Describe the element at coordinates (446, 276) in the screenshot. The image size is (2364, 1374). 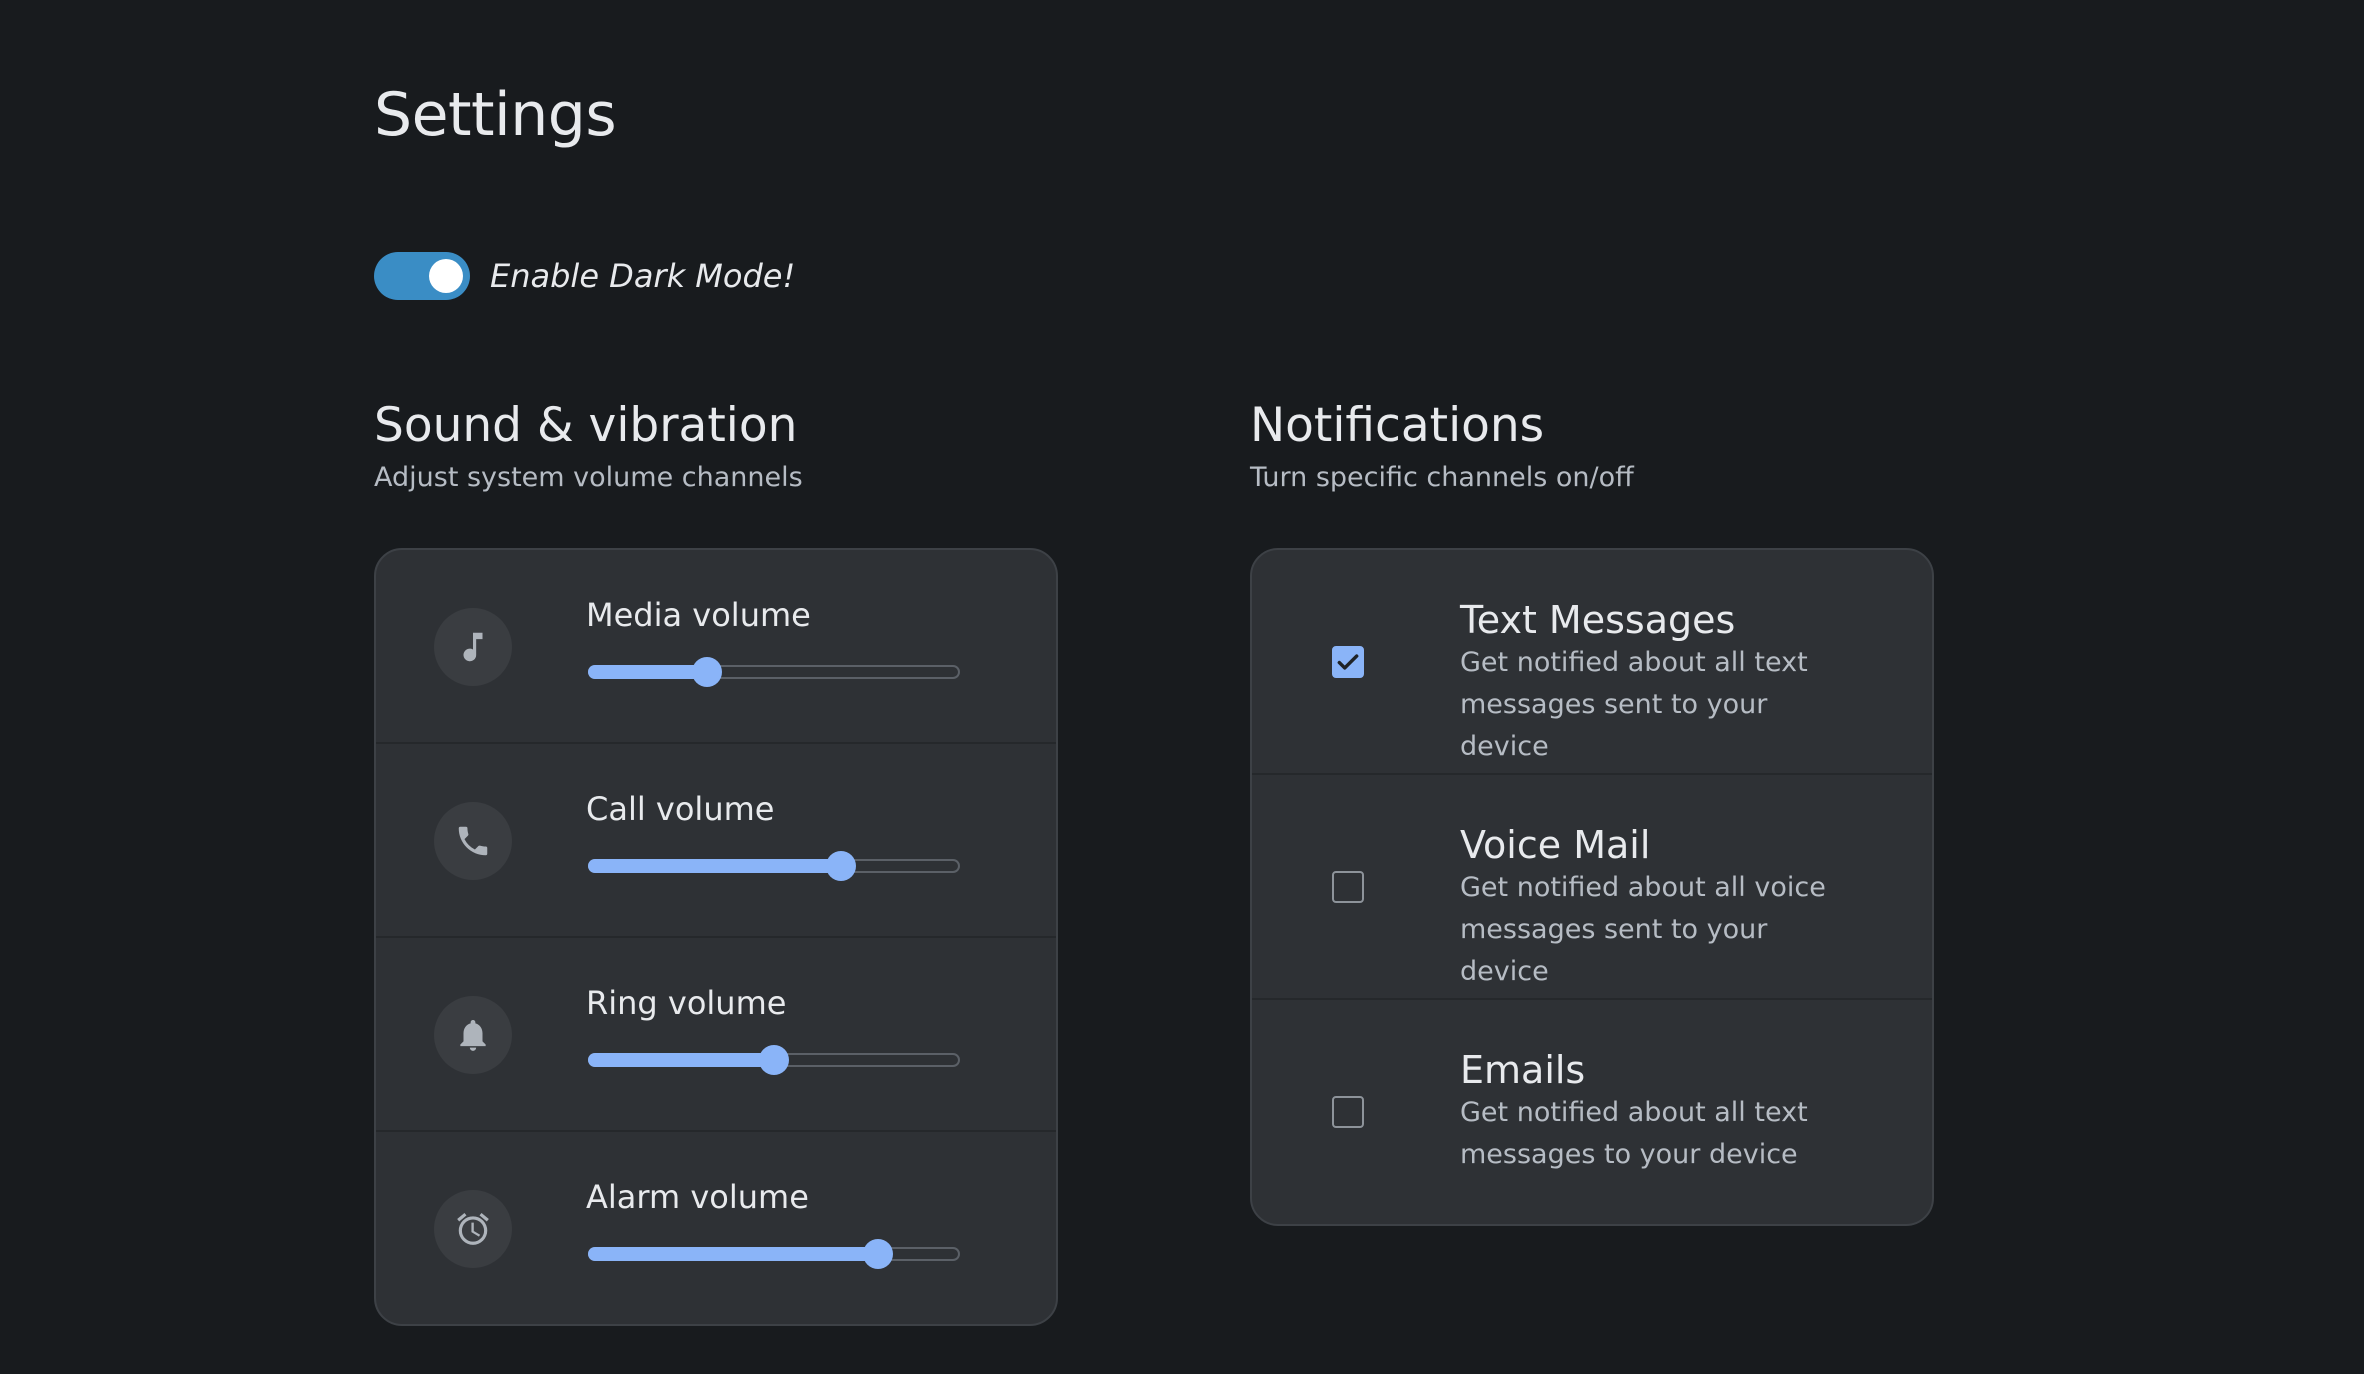
I see `switch-knob` at that location.